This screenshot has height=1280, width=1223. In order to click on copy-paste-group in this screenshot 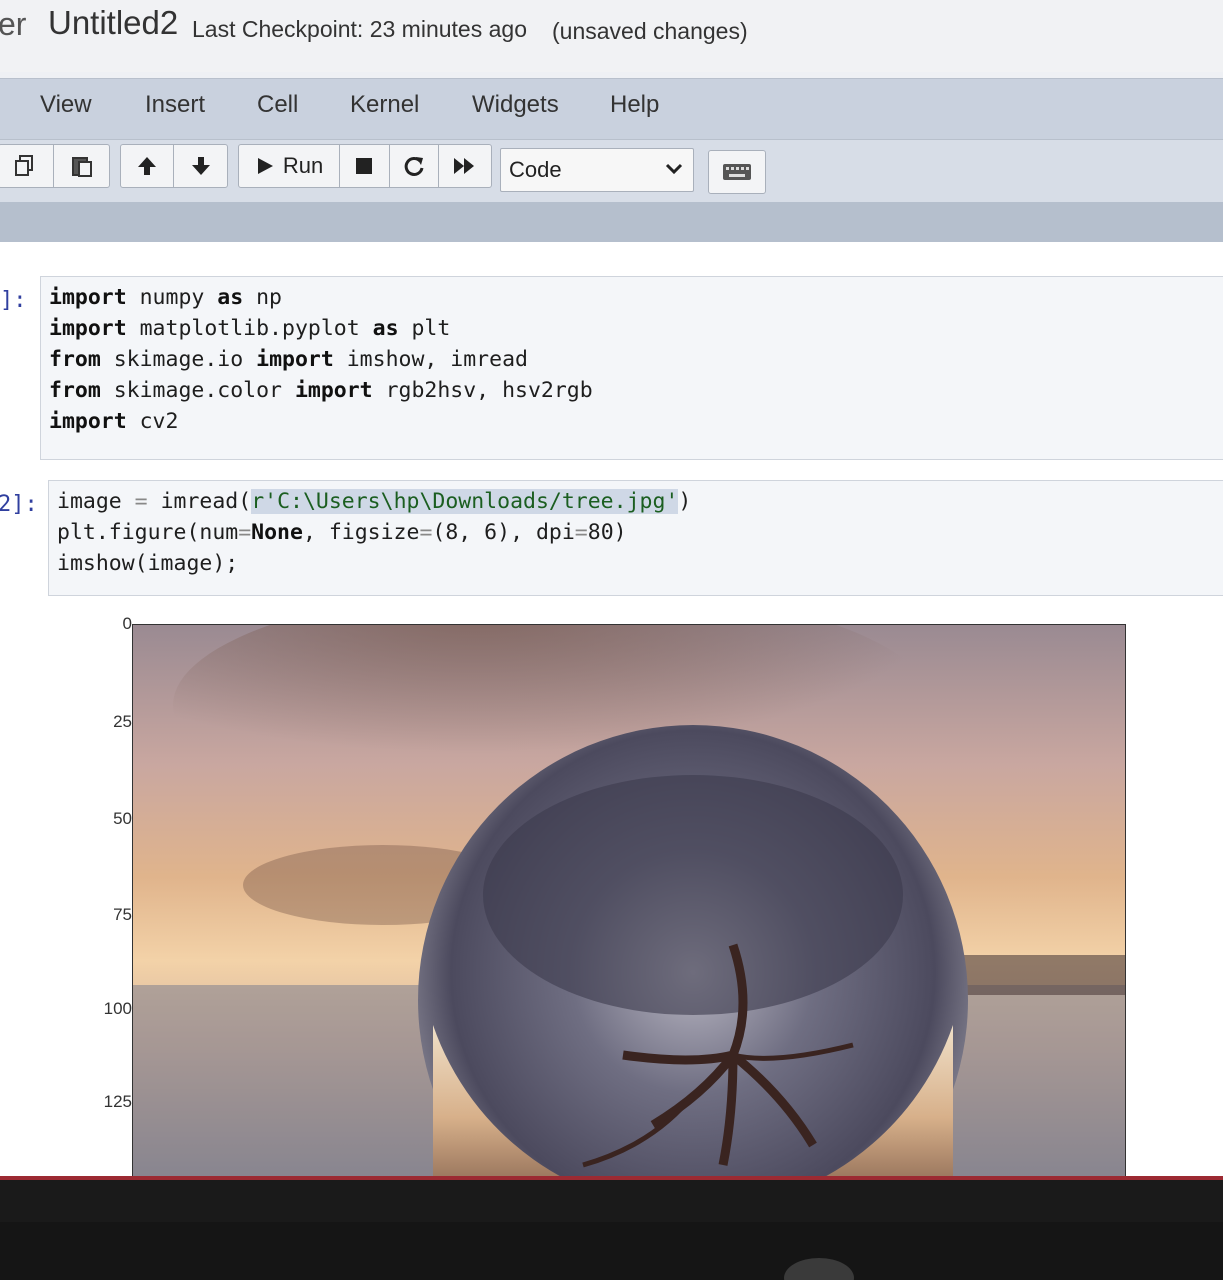, I will do `click(55, 166)`.